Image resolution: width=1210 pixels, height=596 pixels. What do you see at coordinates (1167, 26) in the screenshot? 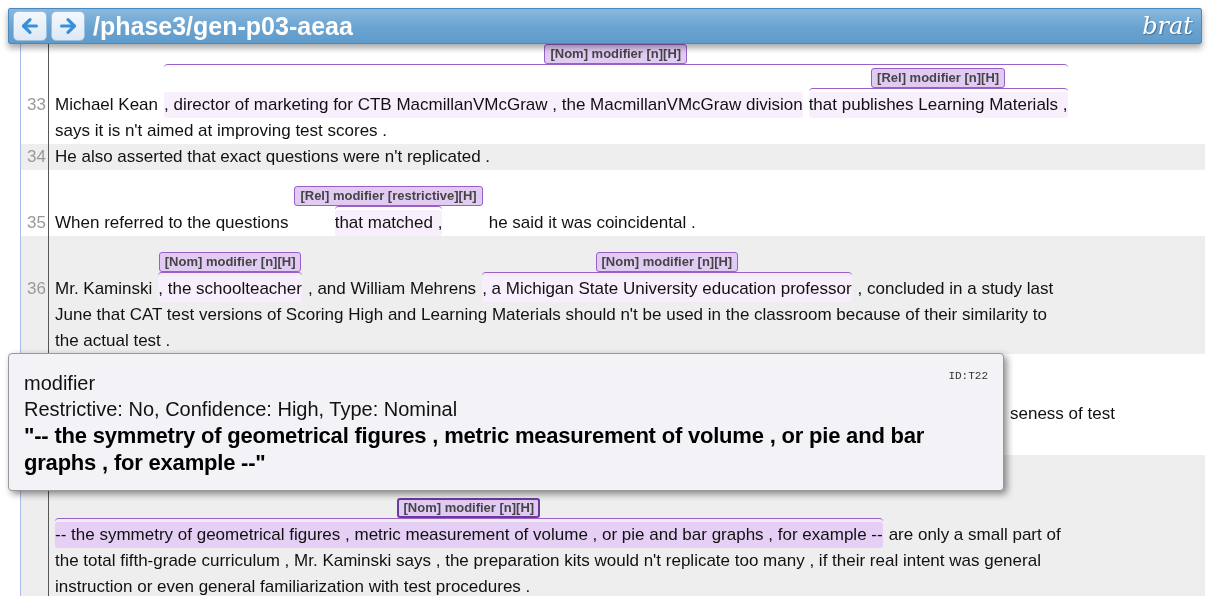
I see `logo: brat` at bounding box center [1167, 26].